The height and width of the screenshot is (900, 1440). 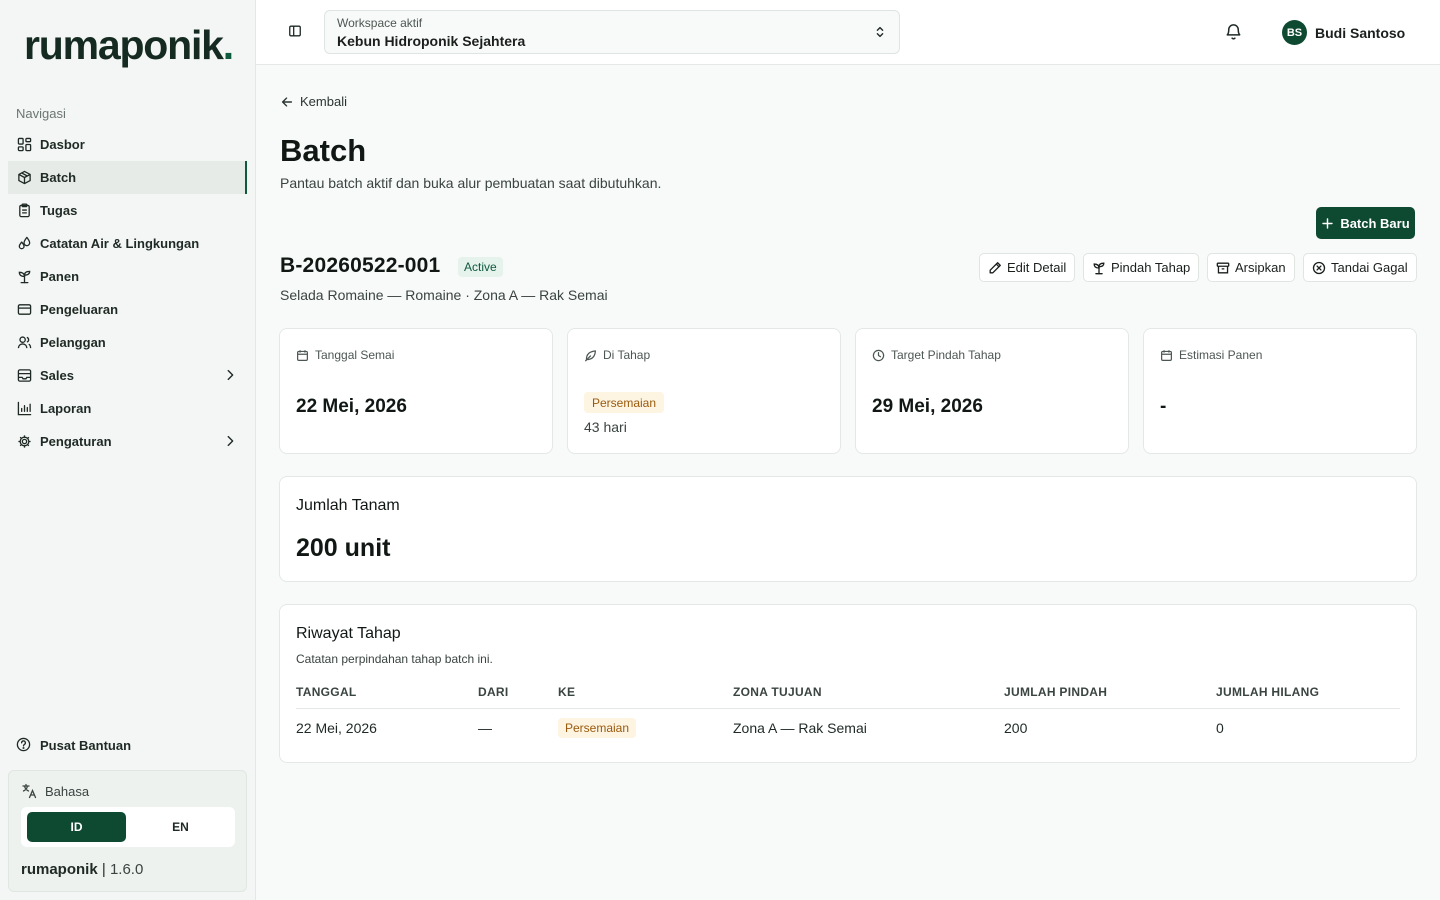 I want to click on stage-badge: Persemaian, so click(x=624, y=402).